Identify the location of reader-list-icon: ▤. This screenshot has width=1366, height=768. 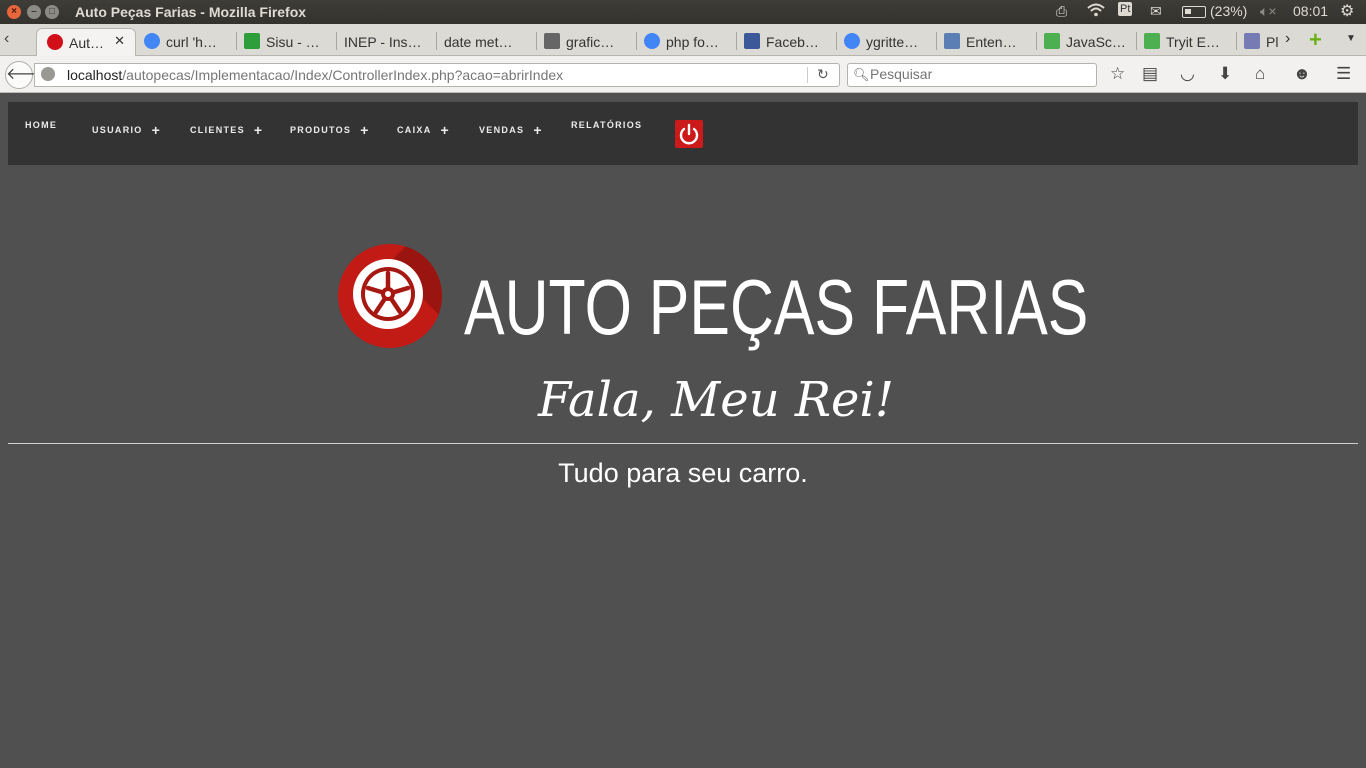
(1150, 74).